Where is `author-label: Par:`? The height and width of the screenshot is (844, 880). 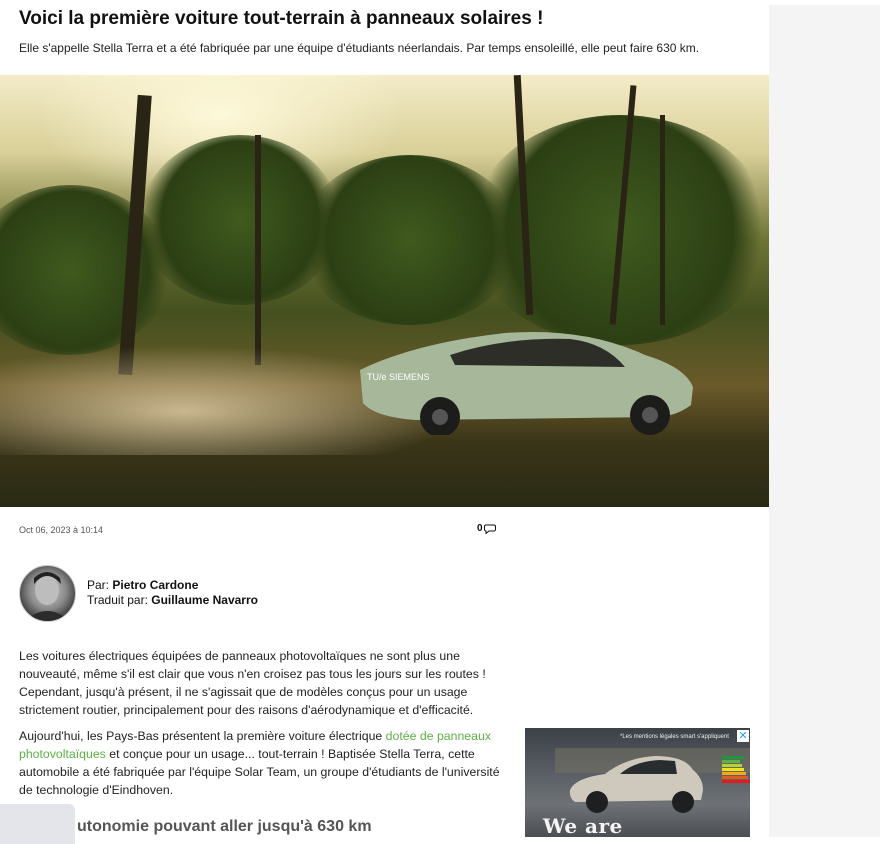 author-label: Par: is located at coordinates (98, 585).